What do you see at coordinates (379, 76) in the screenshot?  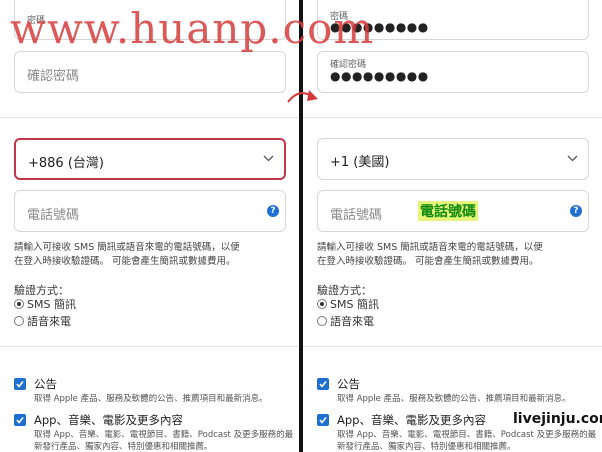 I see `confirm-password-value: ●●●●●●●●●` at bounding box center [379, 76].